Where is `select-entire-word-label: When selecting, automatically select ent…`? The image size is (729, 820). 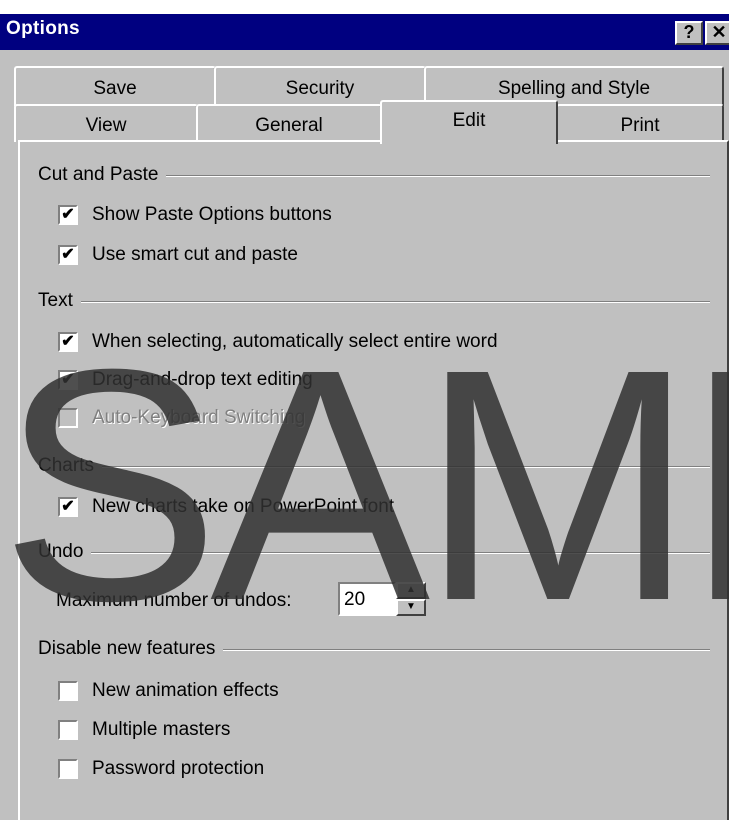 select-entire-word-label: When selecting, automatically select ent… is located at coordinates (295, 341).